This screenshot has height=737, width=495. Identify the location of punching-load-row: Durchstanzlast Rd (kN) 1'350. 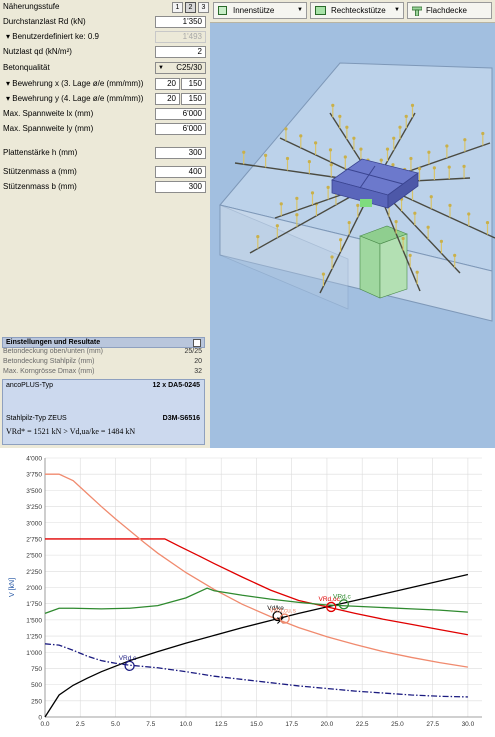
(105, 22).